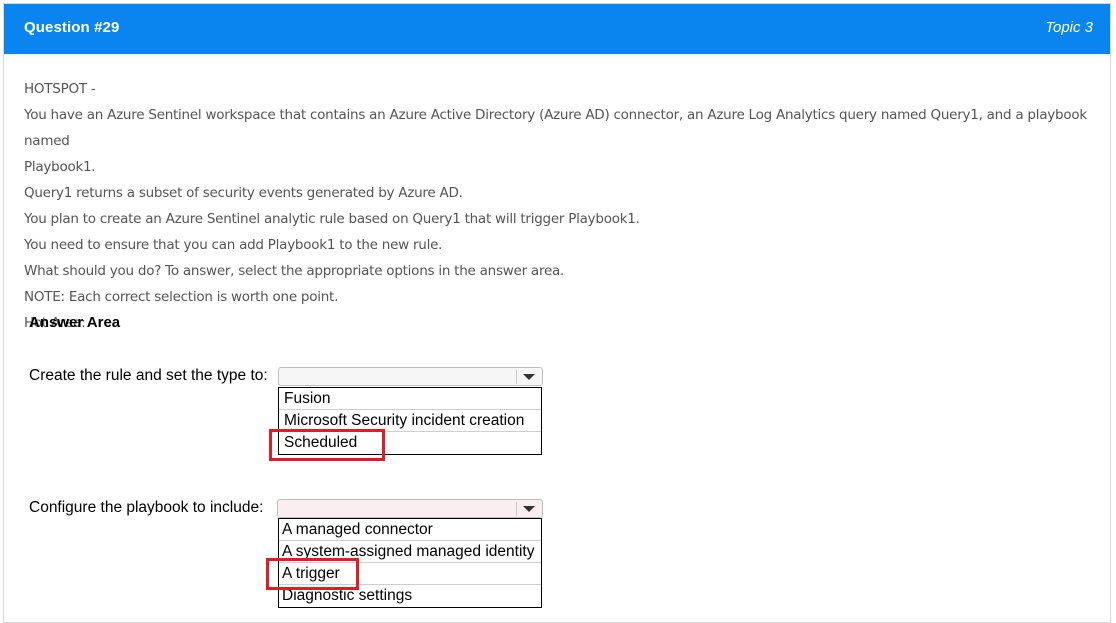 The width and height of the screenshot is (1116, 623). What do you see at coordinates (55, 323) in the screenshot?
I see `question-line: Hot Area:` at bounding box center [55, 323].